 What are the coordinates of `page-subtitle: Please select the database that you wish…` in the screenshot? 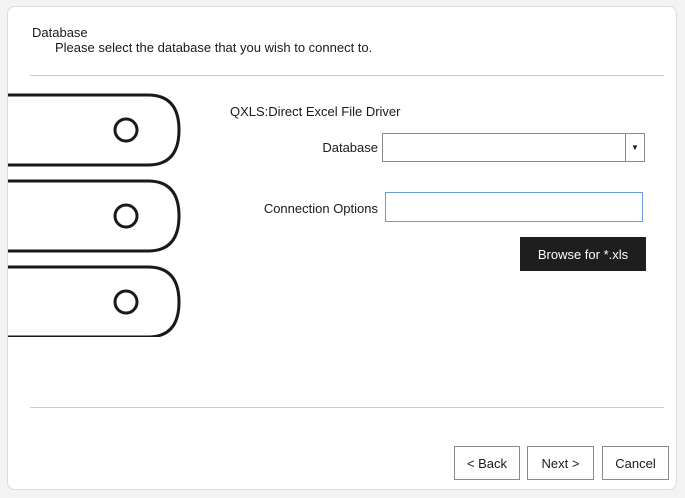 It's located at (214, 47).